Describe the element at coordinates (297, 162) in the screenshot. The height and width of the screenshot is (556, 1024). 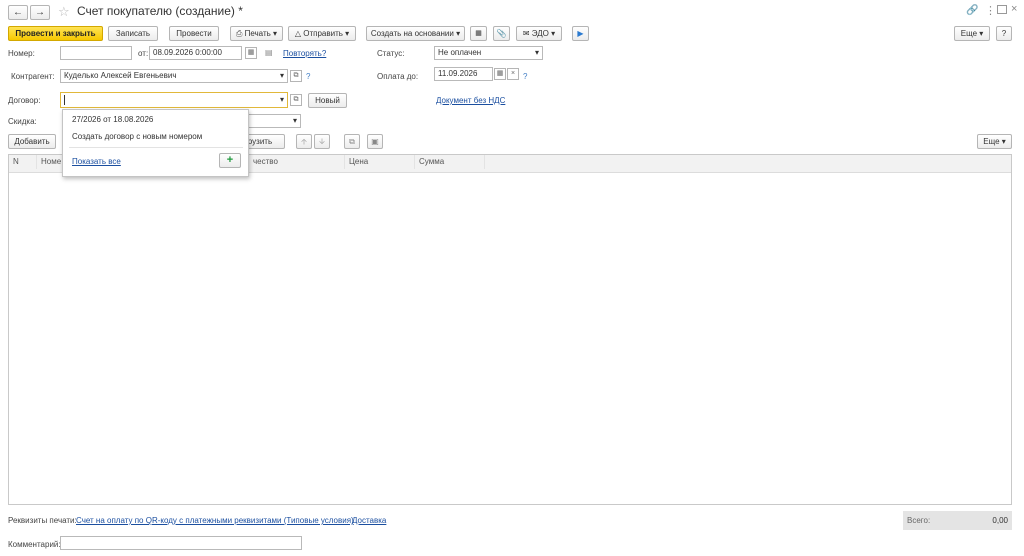
I see `col-quantity: чество` at that location.